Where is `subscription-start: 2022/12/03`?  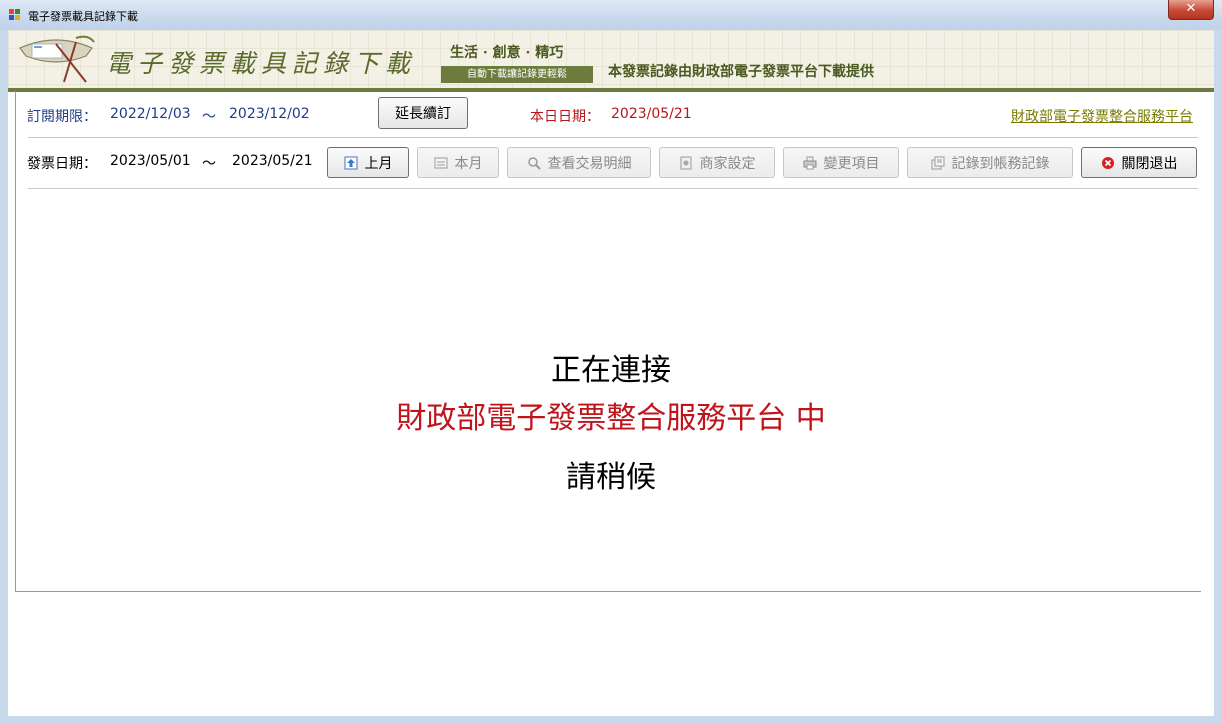
subscription-start: 2022/12/03 is located at coordinates (150, 114).